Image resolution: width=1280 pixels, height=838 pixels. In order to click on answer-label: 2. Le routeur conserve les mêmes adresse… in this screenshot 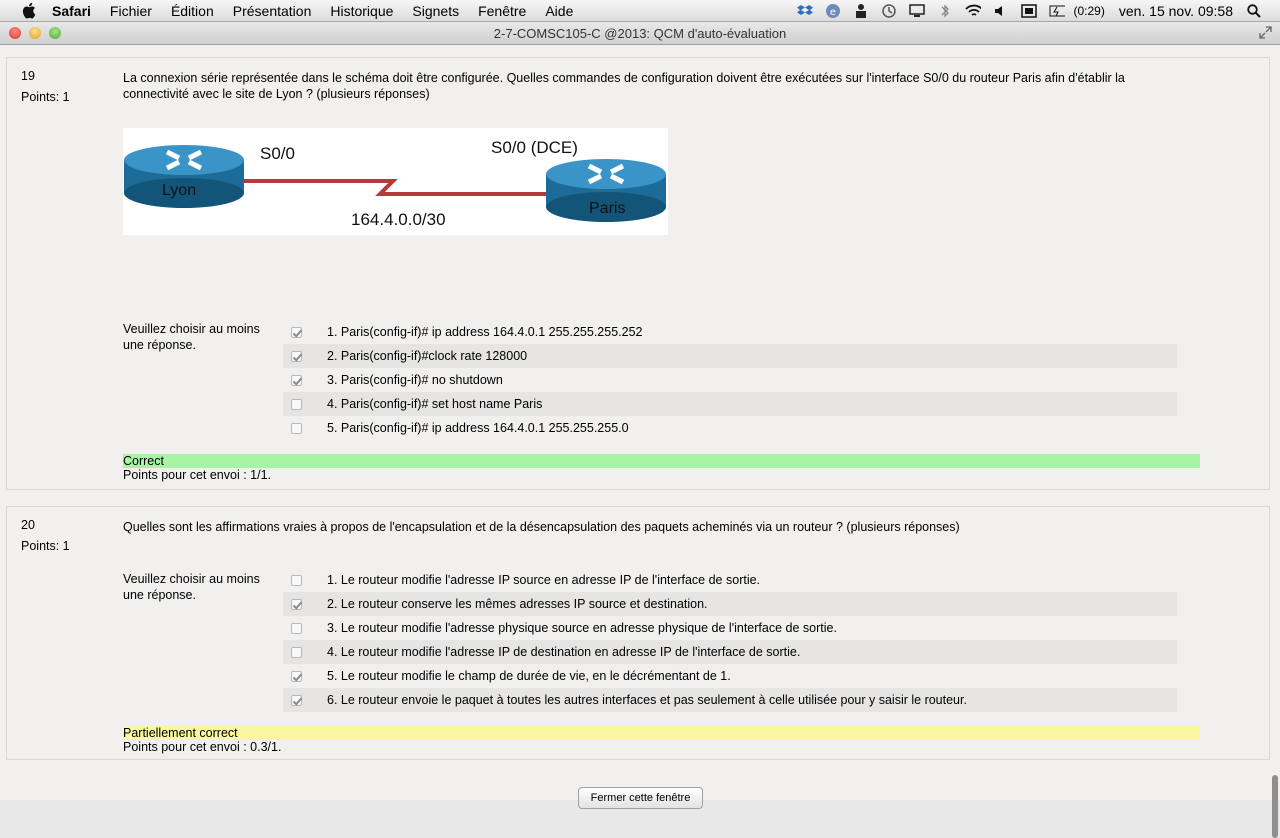, I will do `click(517, 604)`.